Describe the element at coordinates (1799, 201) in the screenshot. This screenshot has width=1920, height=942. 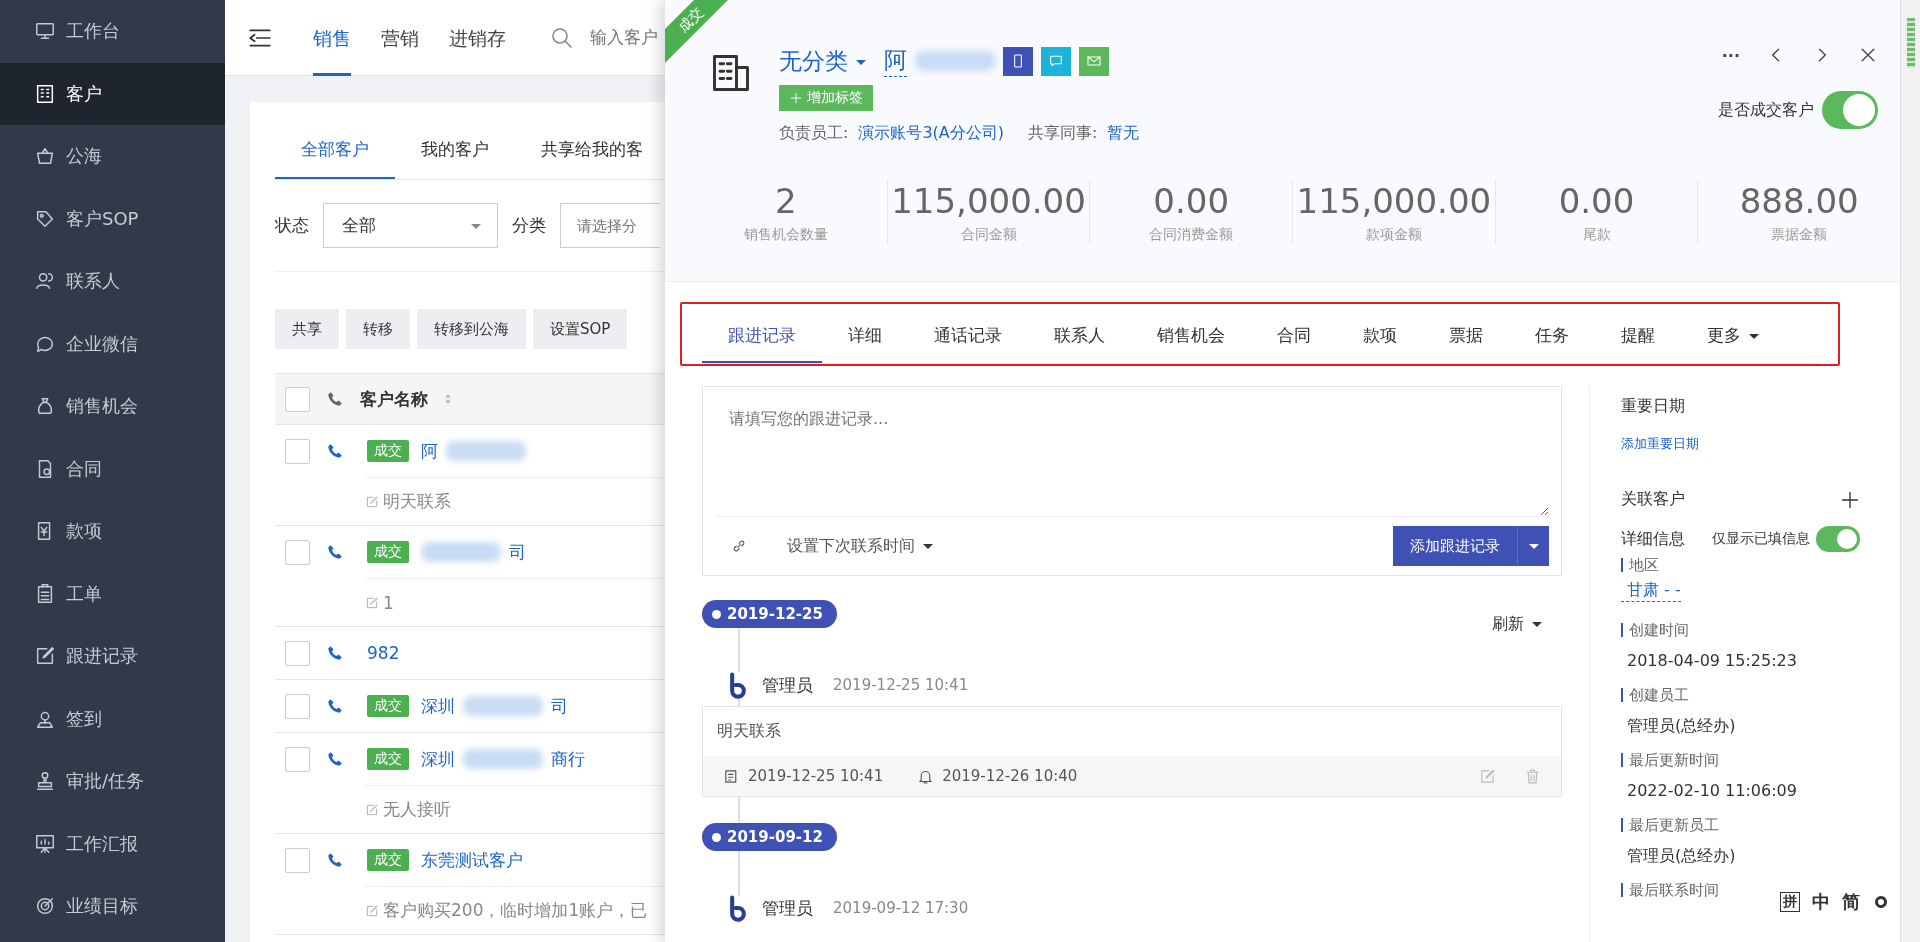
I see `stat-value: 888.00` at that location.